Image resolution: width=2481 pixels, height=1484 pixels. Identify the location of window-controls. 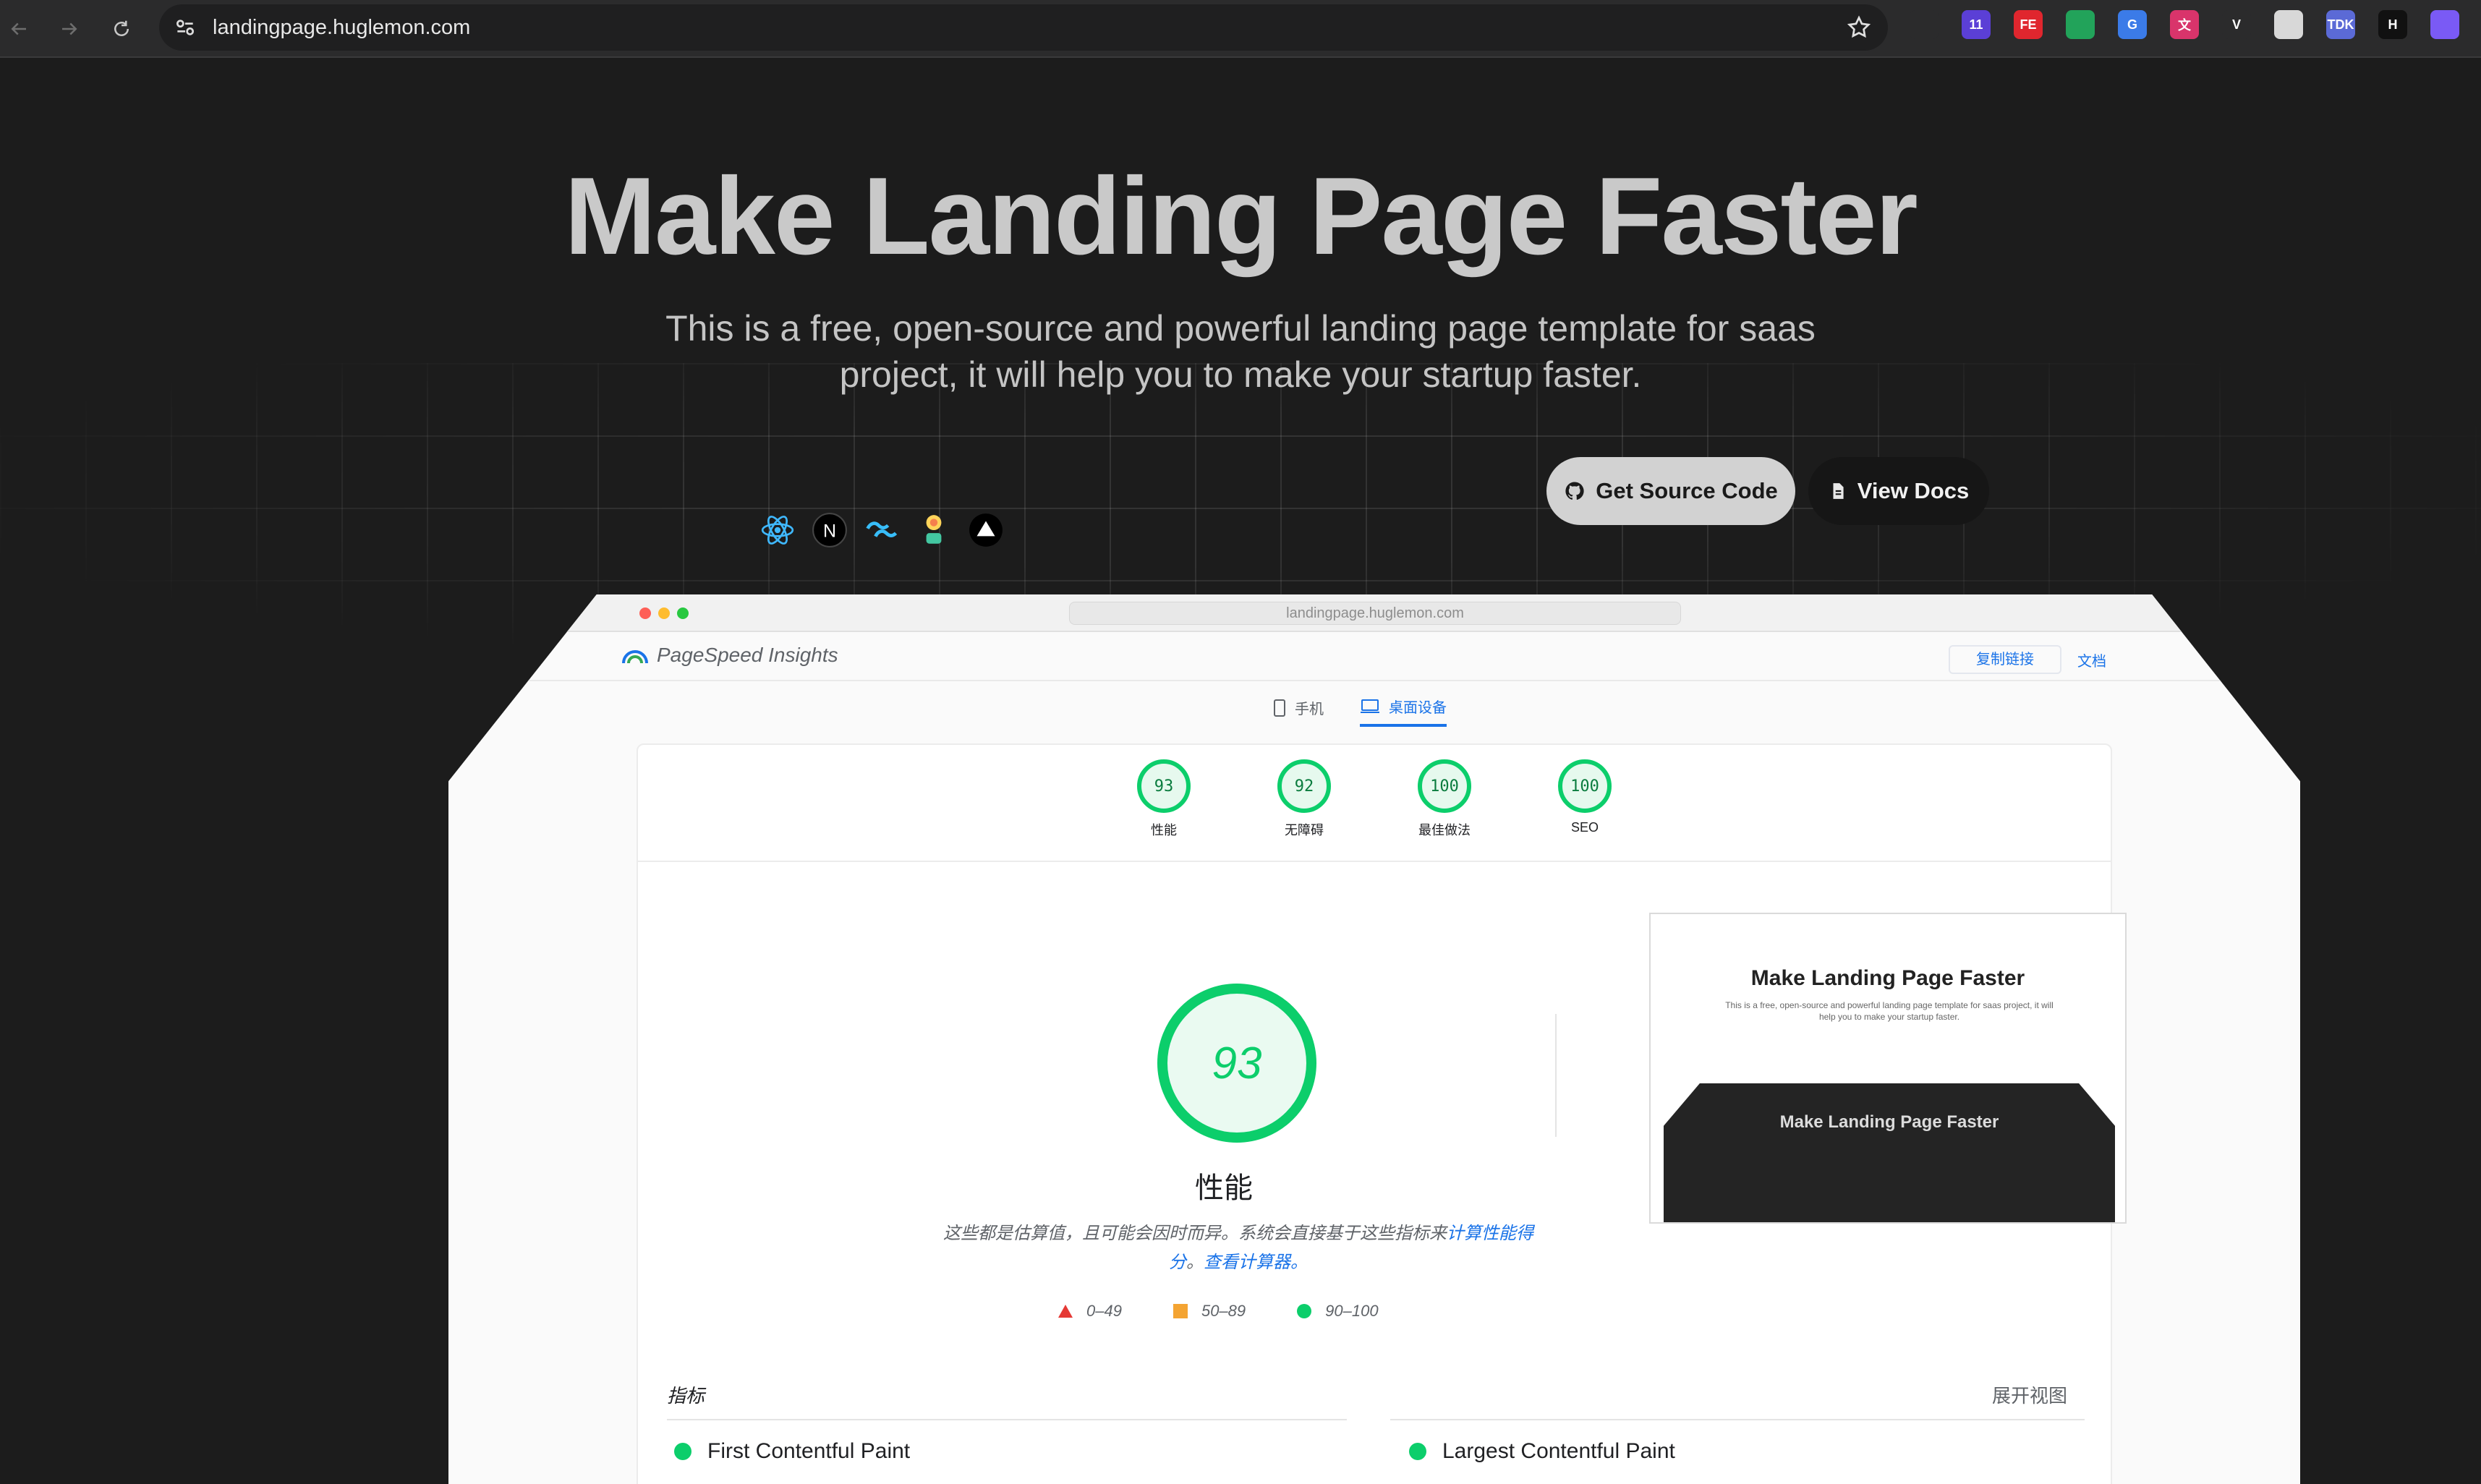
(664, 613).